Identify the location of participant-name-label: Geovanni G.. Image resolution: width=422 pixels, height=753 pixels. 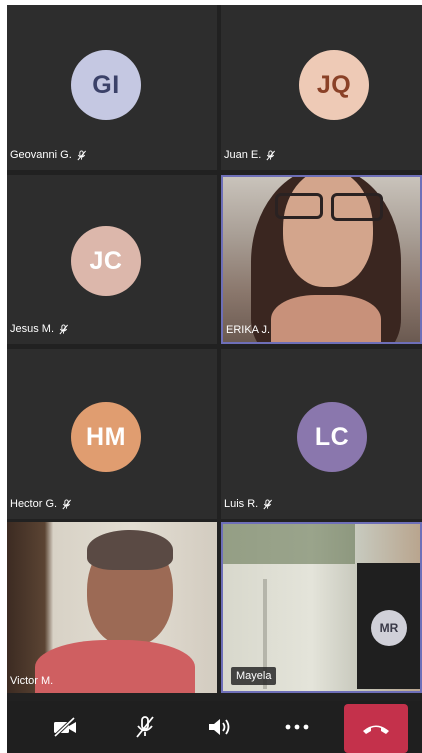
(41, 155).